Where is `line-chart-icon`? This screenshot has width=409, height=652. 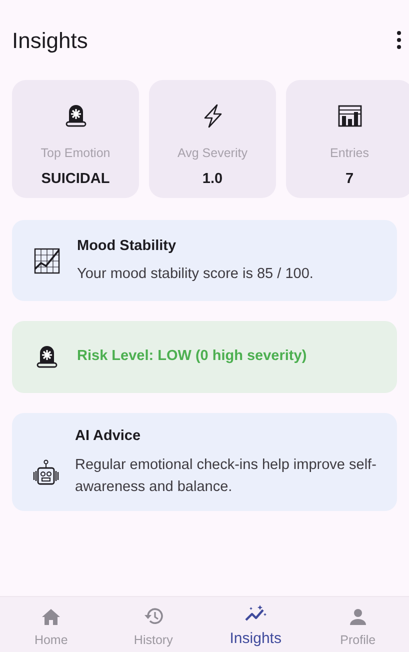 line-chart-icon is located at coordinates (47, 260).